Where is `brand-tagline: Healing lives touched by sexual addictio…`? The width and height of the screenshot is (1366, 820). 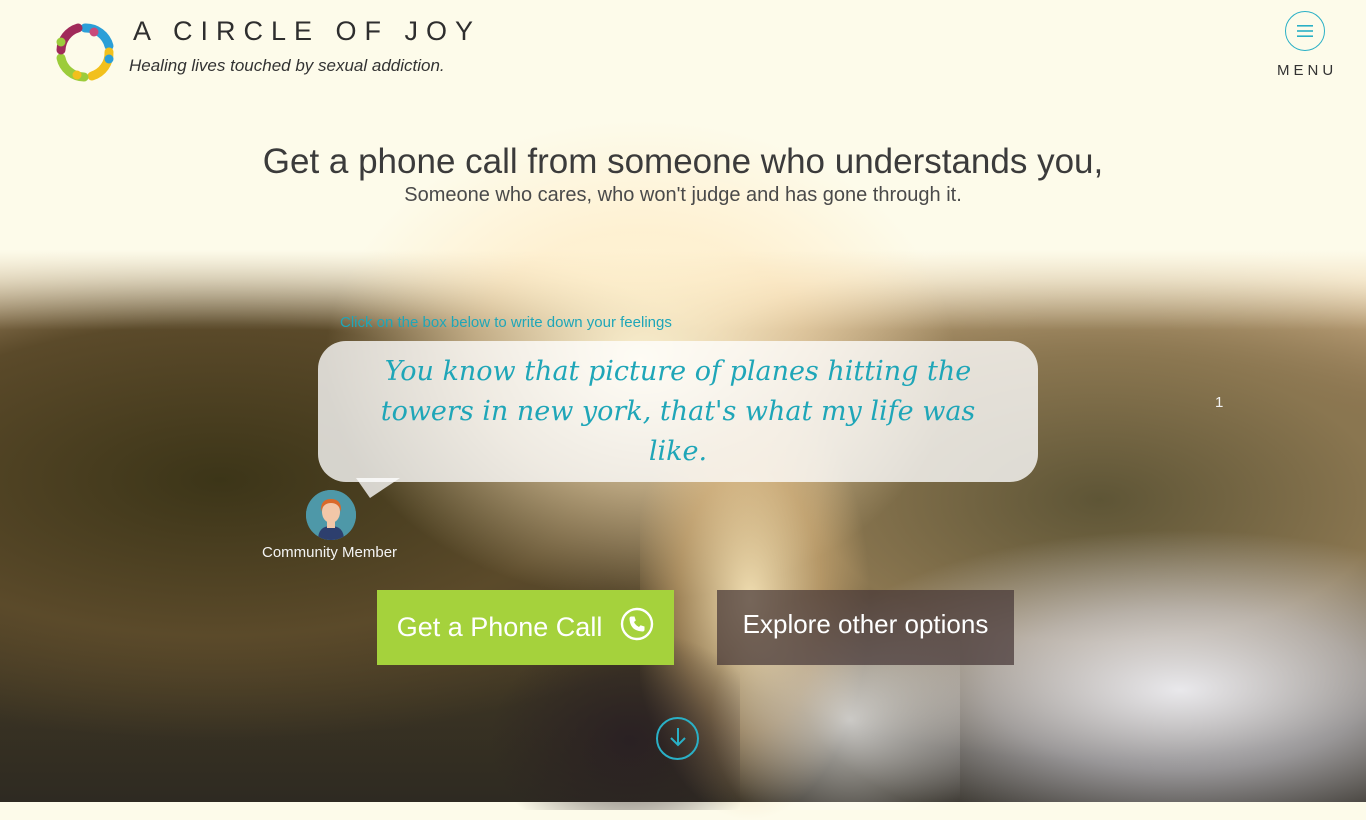
brand-tagline: Healing lives touched by sexual addictio… is located at coordinates (287, 65).